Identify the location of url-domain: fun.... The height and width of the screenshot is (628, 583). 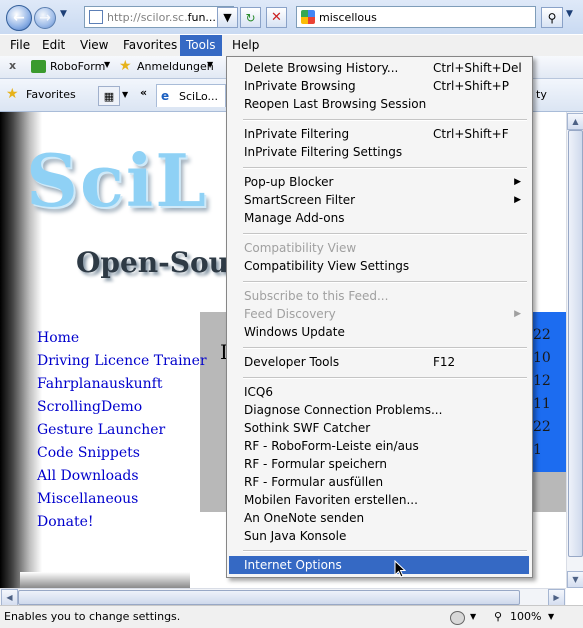
(201, 17).